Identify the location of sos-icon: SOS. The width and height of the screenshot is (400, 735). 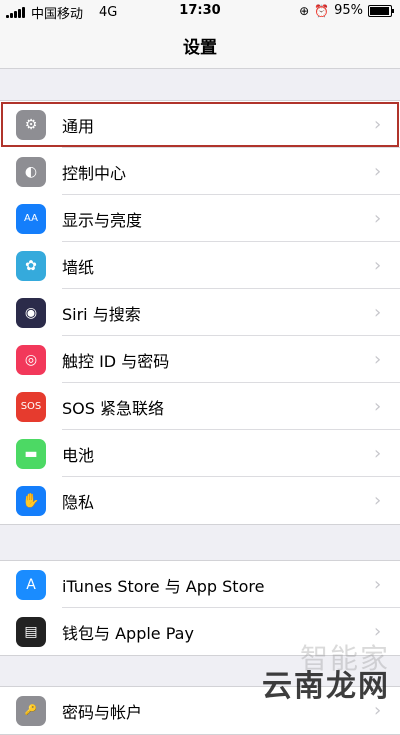
(31, 406).